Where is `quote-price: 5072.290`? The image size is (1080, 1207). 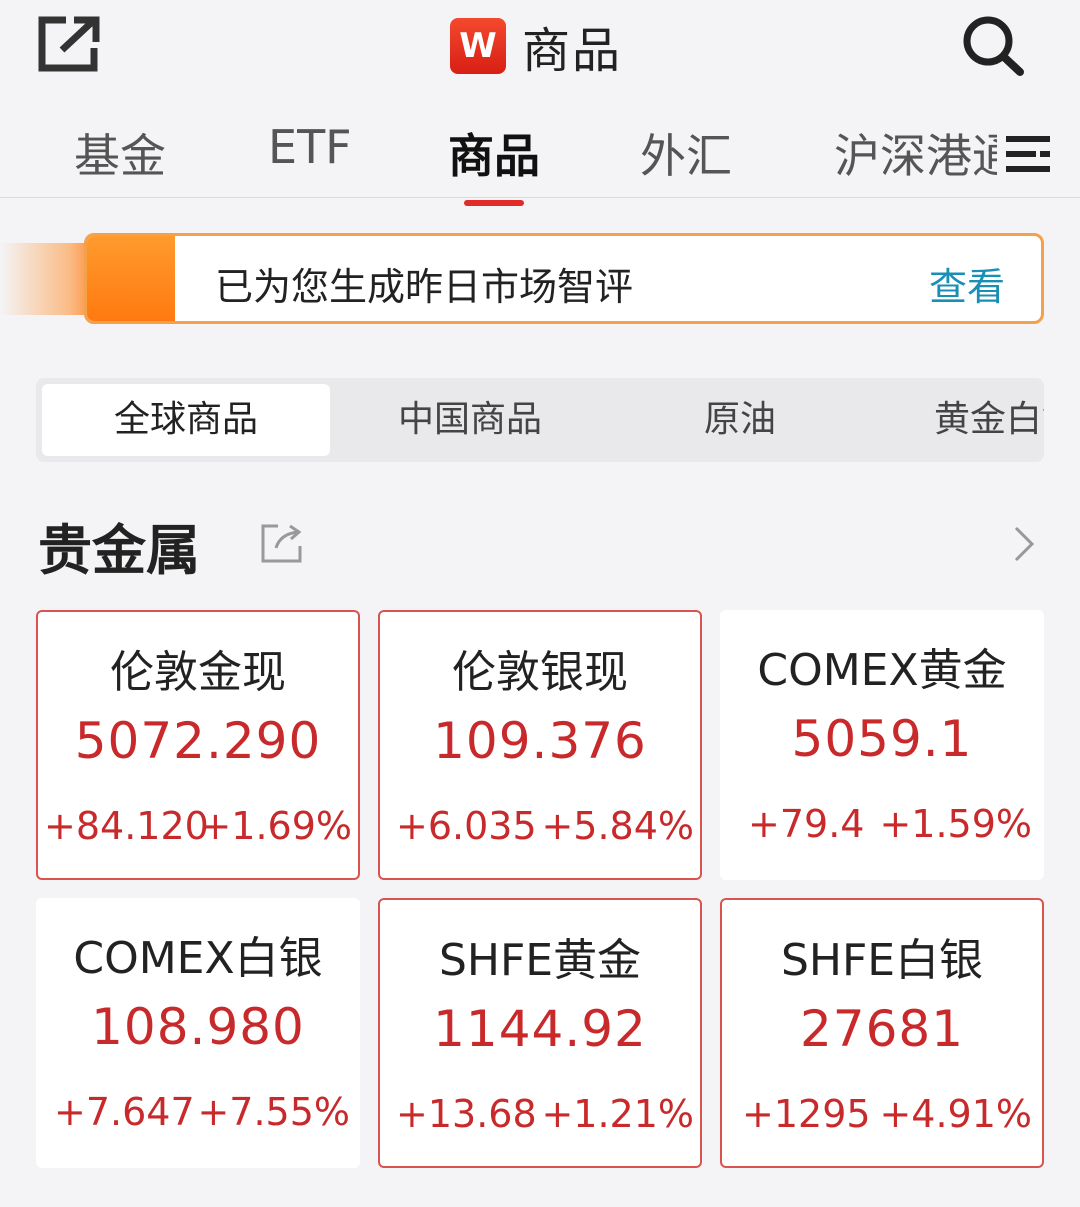
quote-price: 5072.290 is located at coordinates (198, 741).